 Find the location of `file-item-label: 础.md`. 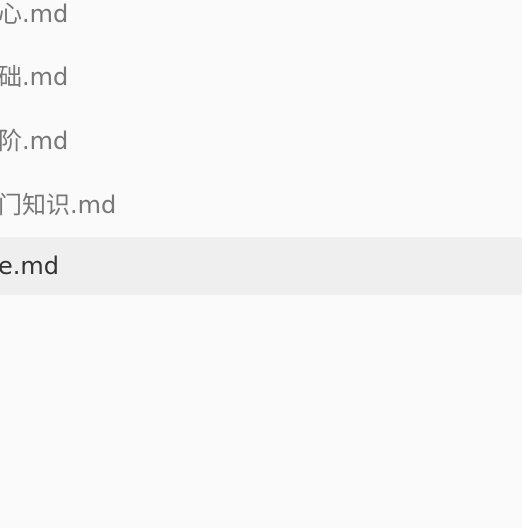

file-item-label: 础.md is located at coordinates (34, 76).